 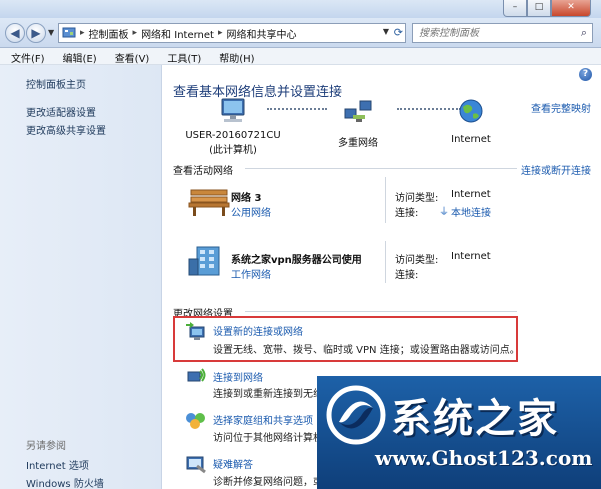 I want to click on watermark-brand: 系统之家, so click(x=475, y=418).